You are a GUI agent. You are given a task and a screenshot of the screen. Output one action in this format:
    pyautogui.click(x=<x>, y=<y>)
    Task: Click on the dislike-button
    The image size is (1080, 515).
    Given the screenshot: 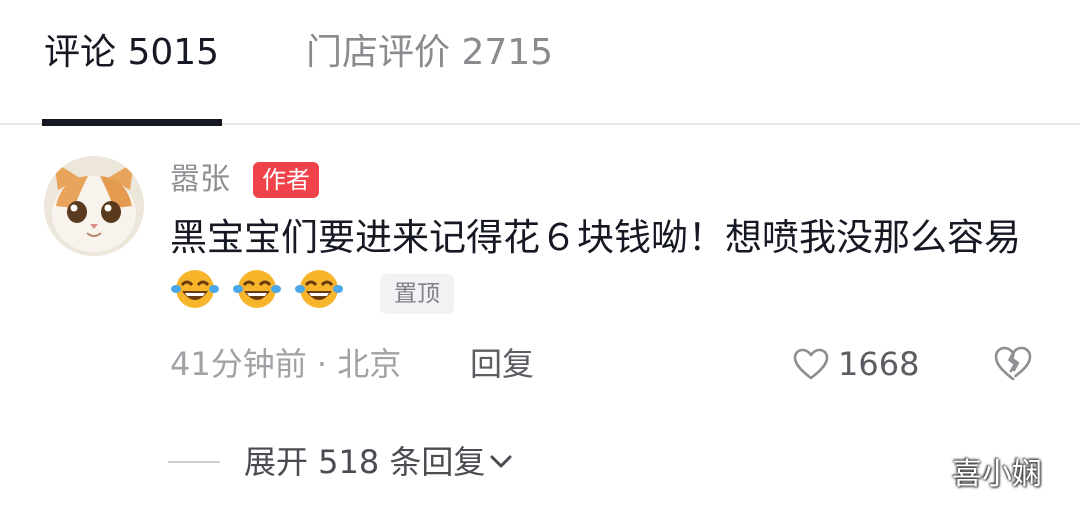 What is the action you would take?
    pyautogui.click(x=1013, y=364)
    